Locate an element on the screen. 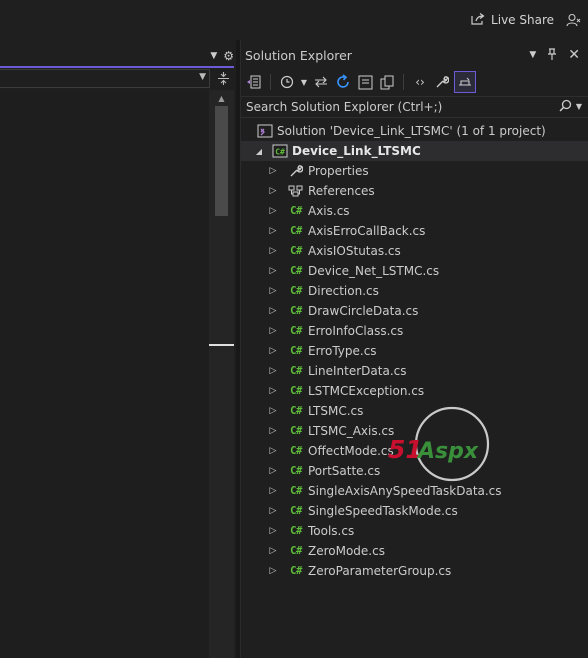 This screenshot has width=588, height=658. svg-text: C# is located at coordinates (280, 152).